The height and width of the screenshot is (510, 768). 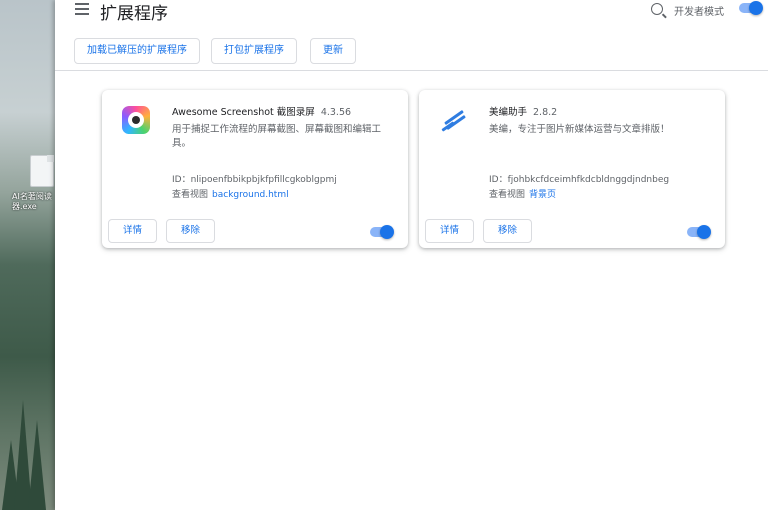 I want to click on extension-views: 查看视图 背景页, so click(x=522, y=193).